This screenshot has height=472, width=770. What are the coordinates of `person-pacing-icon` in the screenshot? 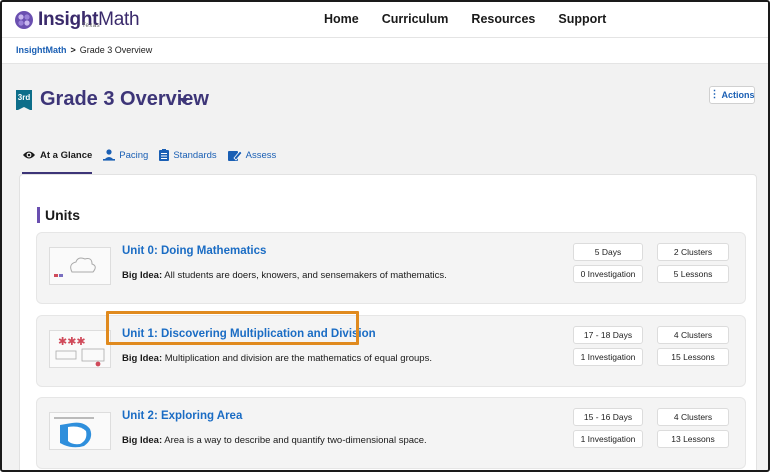 It's located at (109, 155).